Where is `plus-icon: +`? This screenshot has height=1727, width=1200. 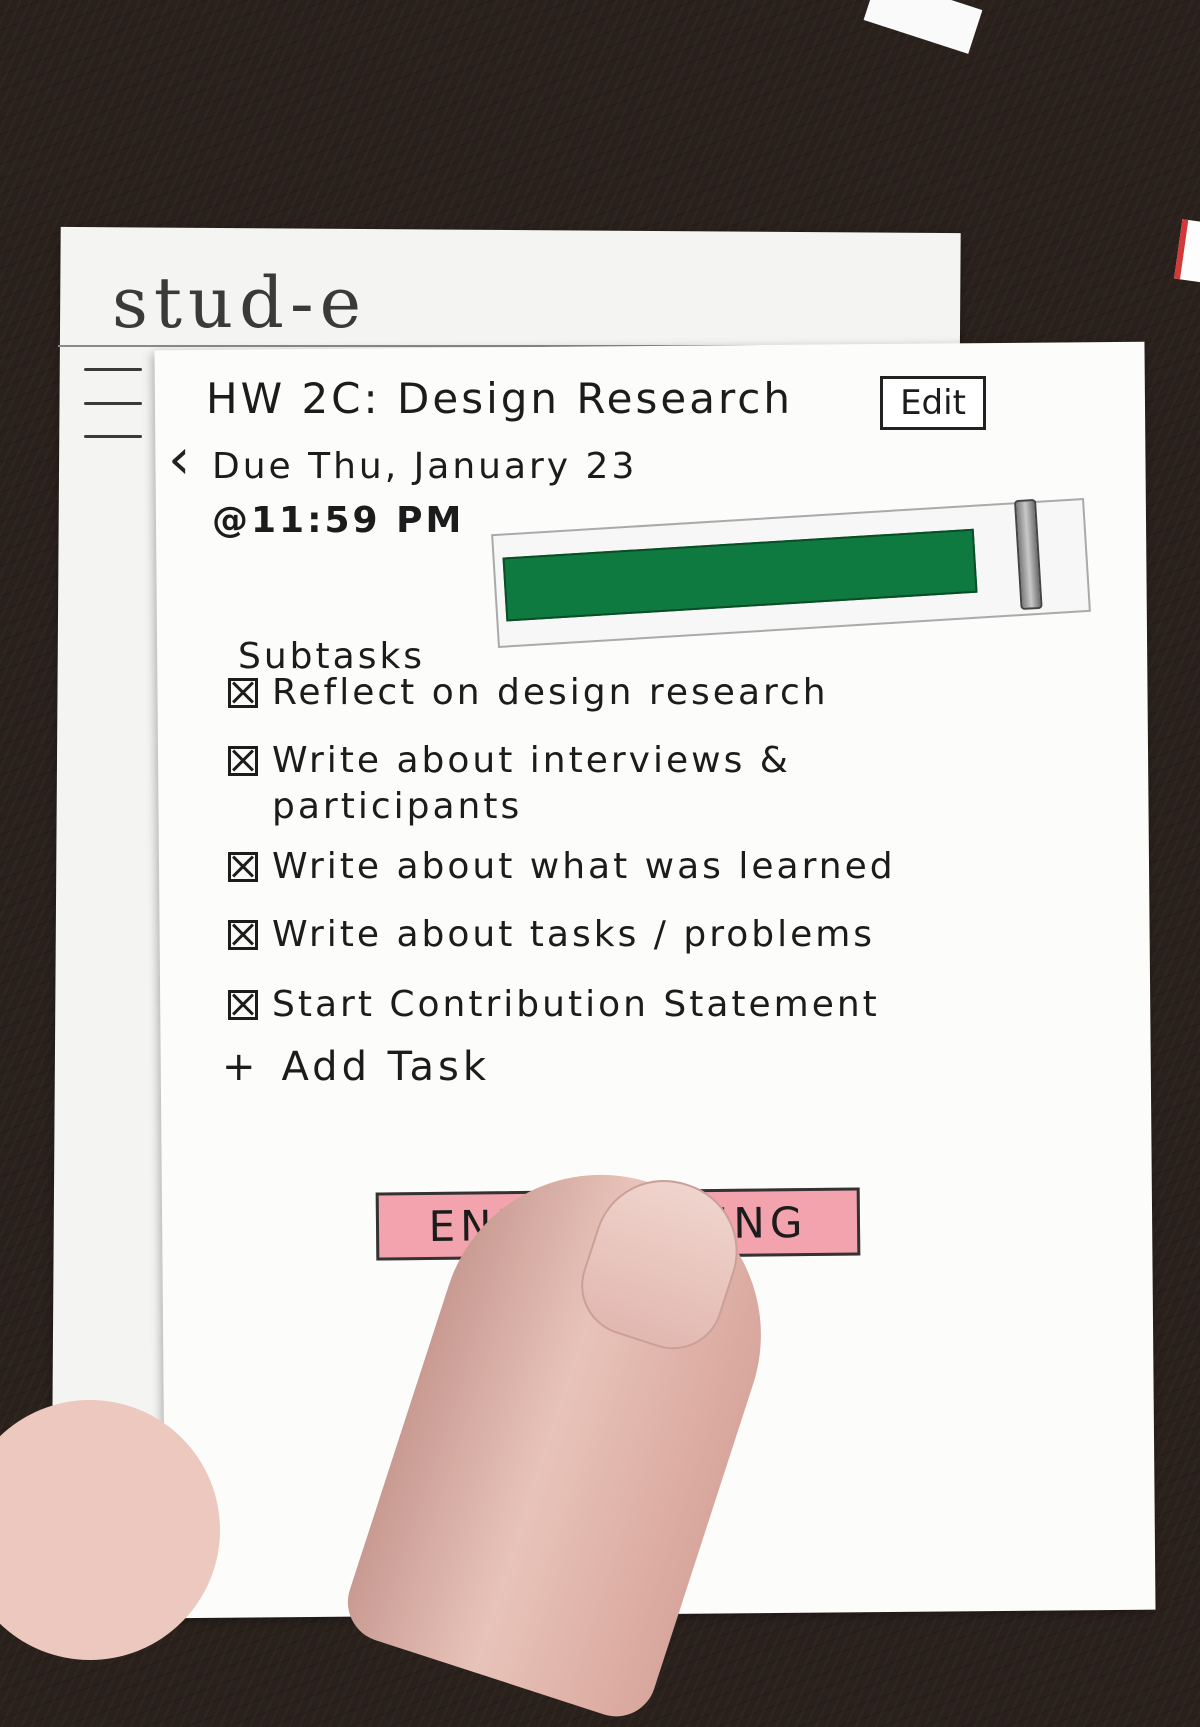 plus-icon: + is located at coordinates (241, 1067).